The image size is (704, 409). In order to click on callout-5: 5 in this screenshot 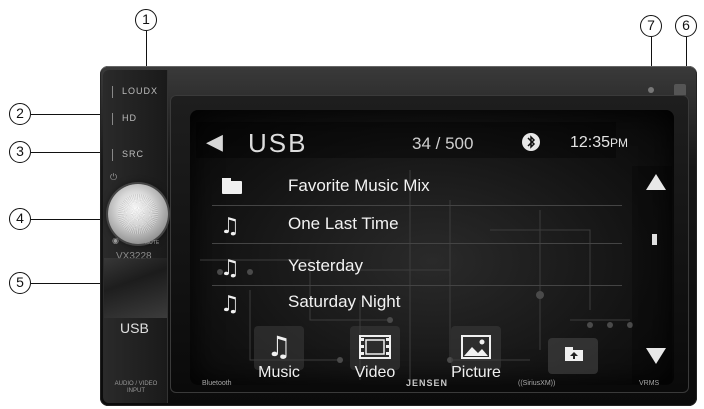, I will do `click(20, 283)`.